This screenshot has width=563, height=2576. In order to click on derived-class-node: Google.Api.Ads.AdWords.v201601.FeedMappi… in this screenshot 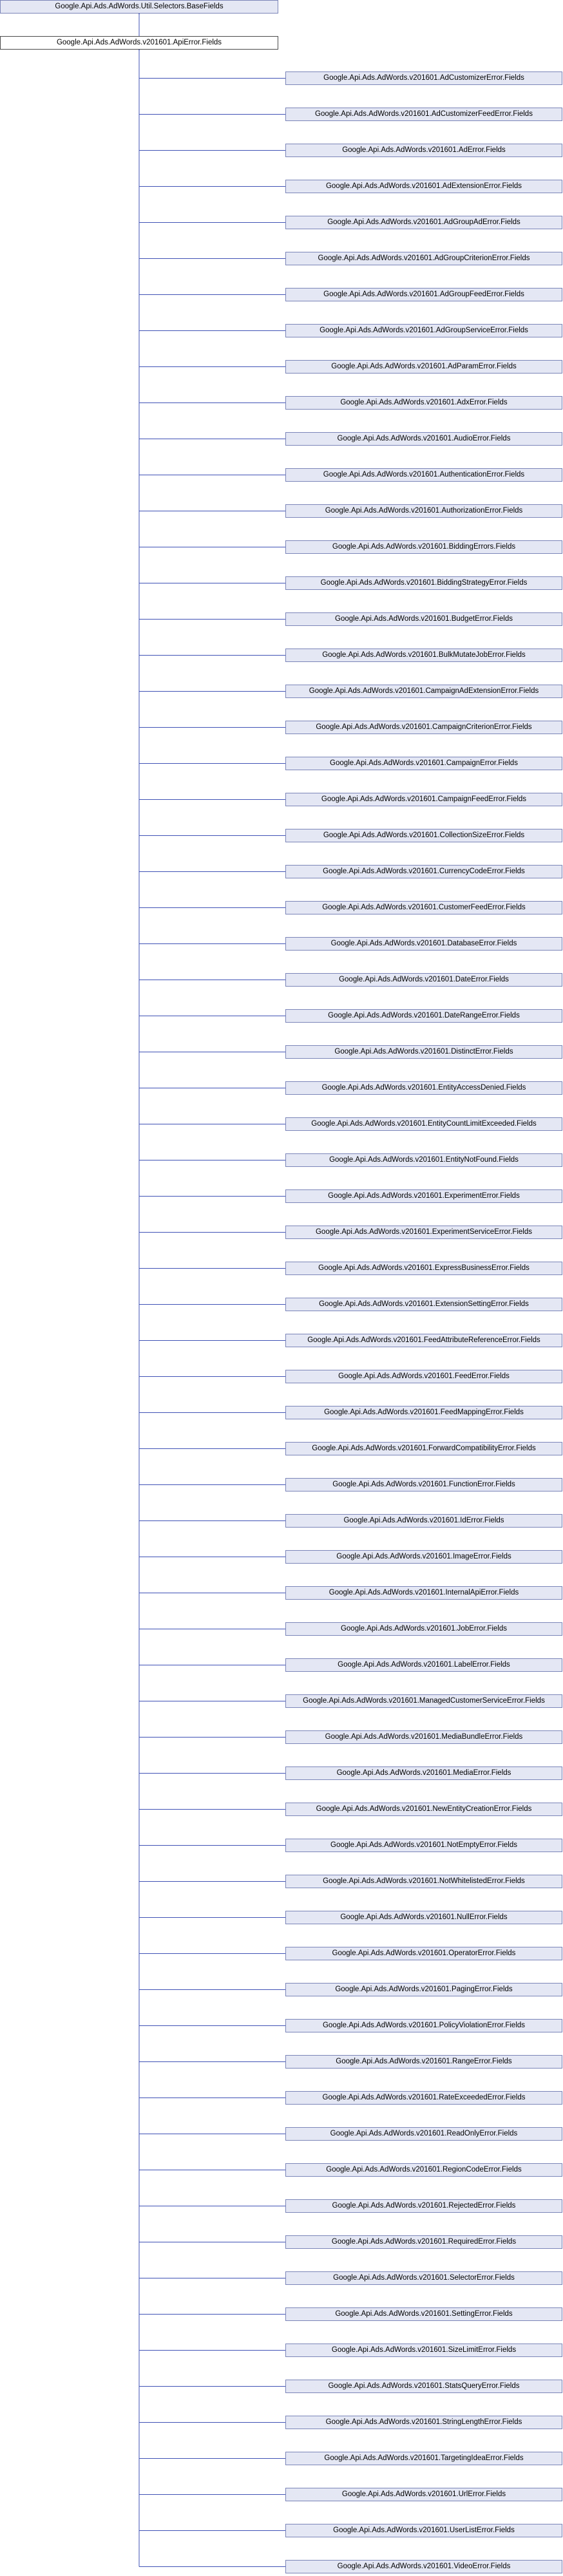, I will do `click(423, 1413)`.